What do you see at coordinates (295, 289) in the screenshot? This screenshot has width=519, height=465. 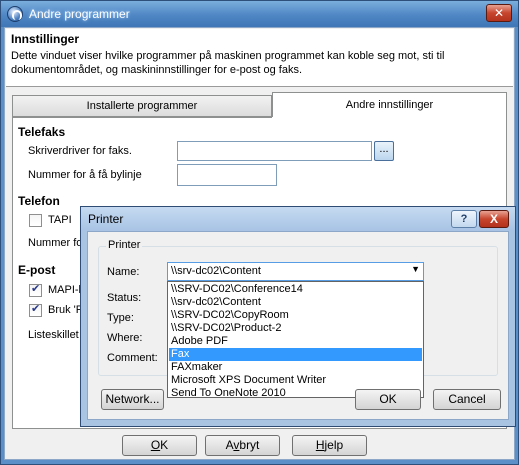 I see `printer-option: \\SRV-DC02\Conference14` at bounding box center [295, 289].